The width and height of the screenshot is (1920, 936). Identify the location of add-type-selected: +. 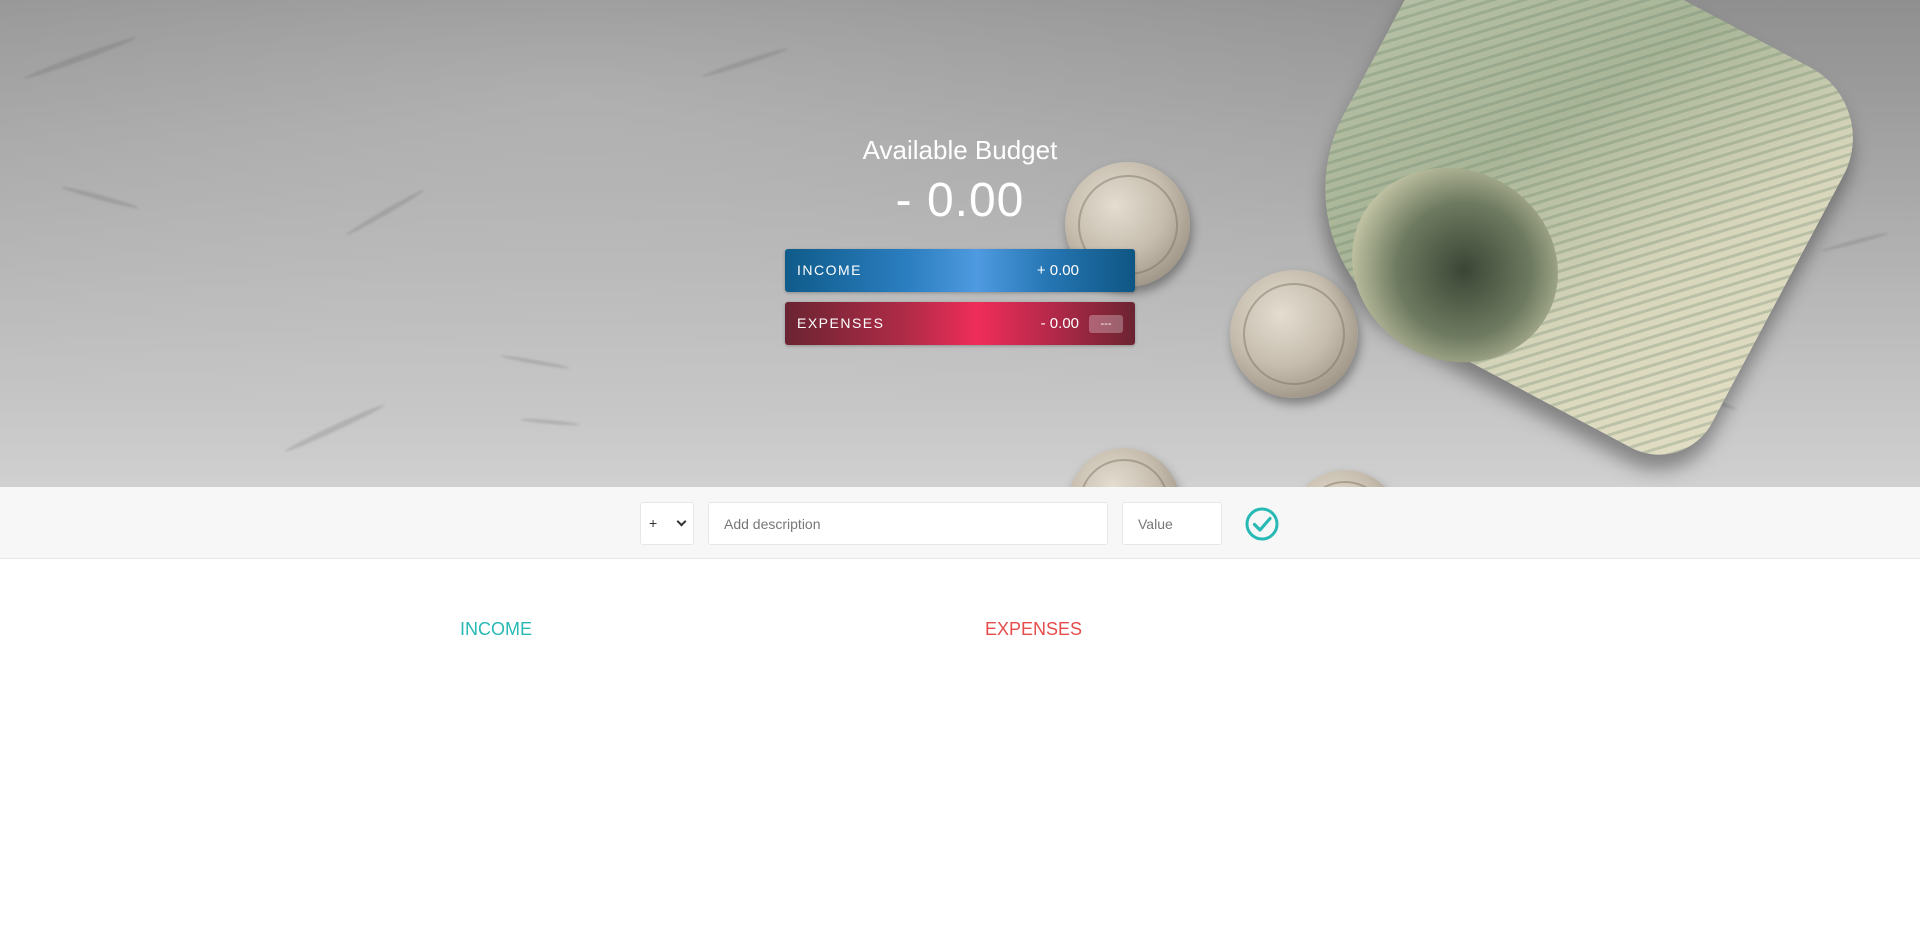
(653, 523).